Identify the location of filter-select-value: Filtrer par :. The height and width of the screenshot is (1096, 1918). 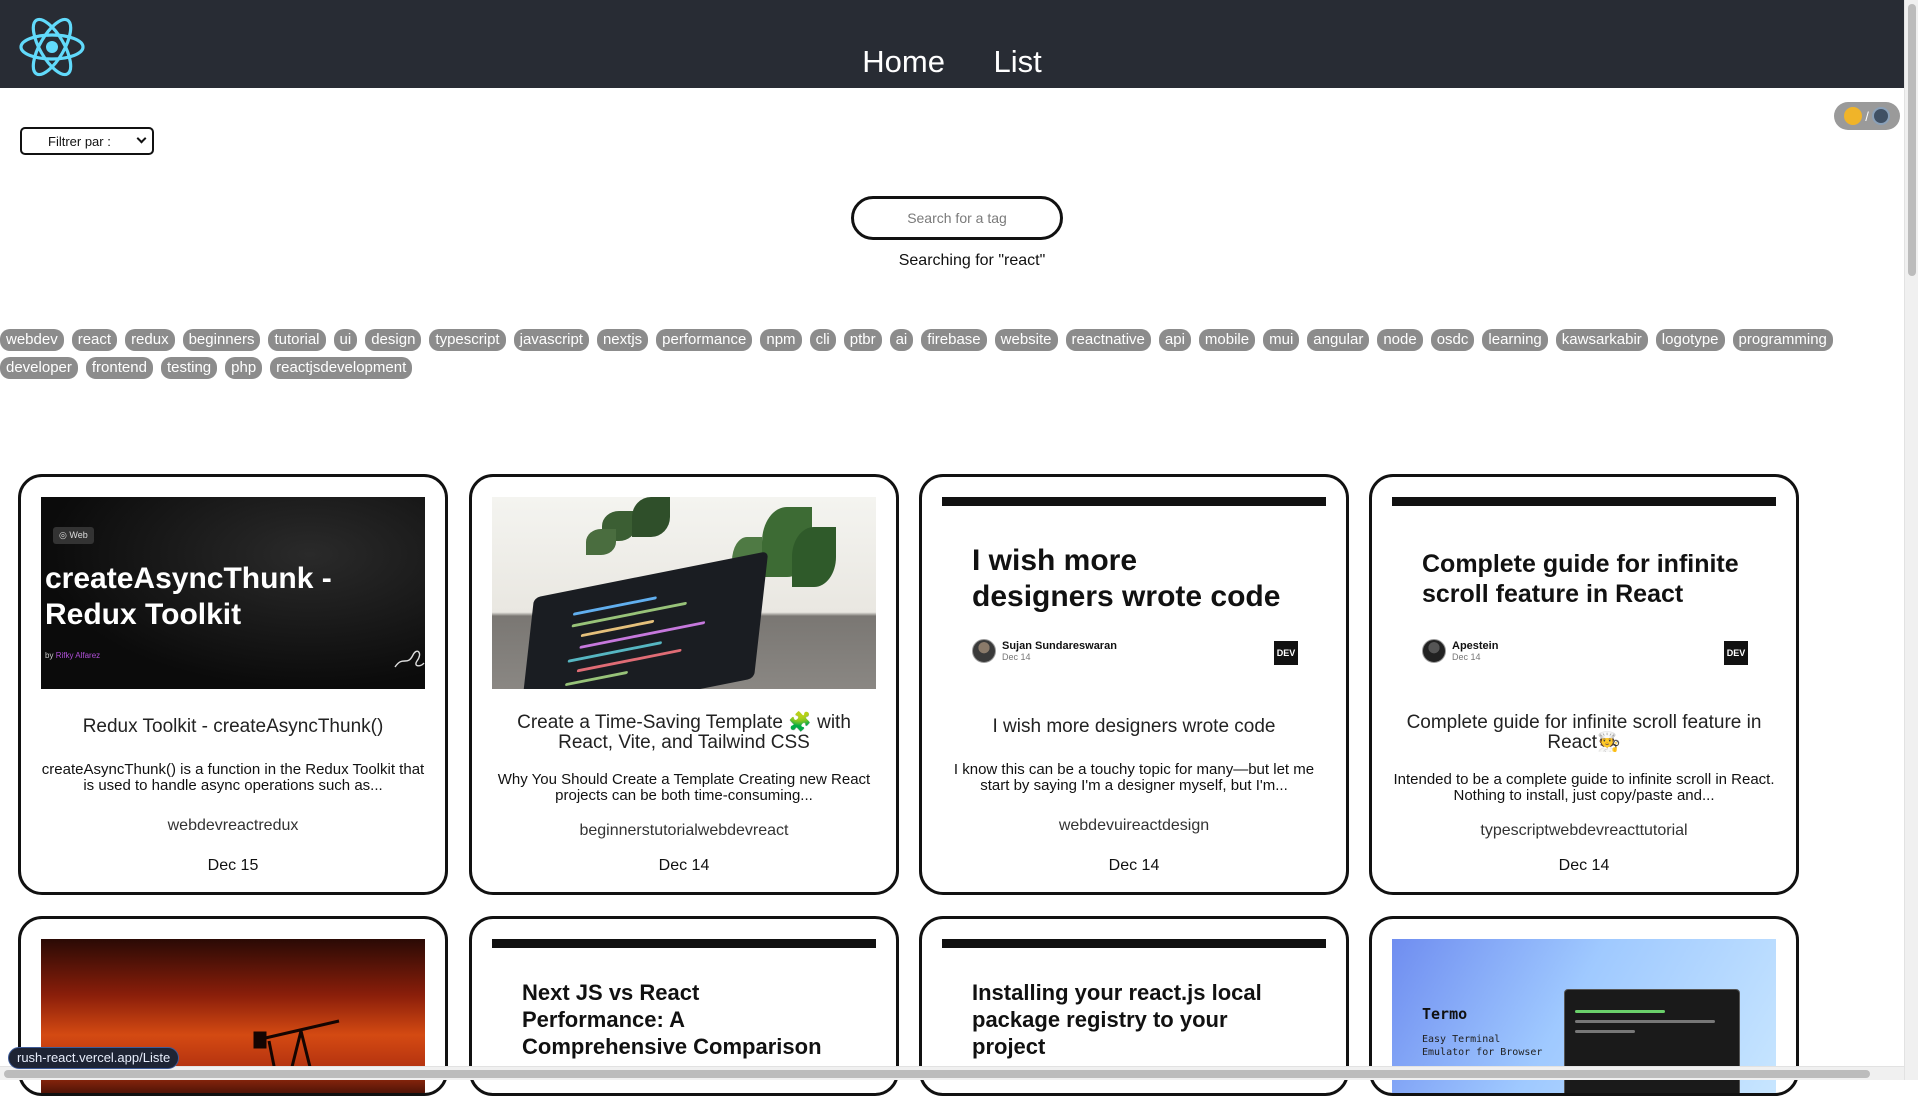
(79, 141).